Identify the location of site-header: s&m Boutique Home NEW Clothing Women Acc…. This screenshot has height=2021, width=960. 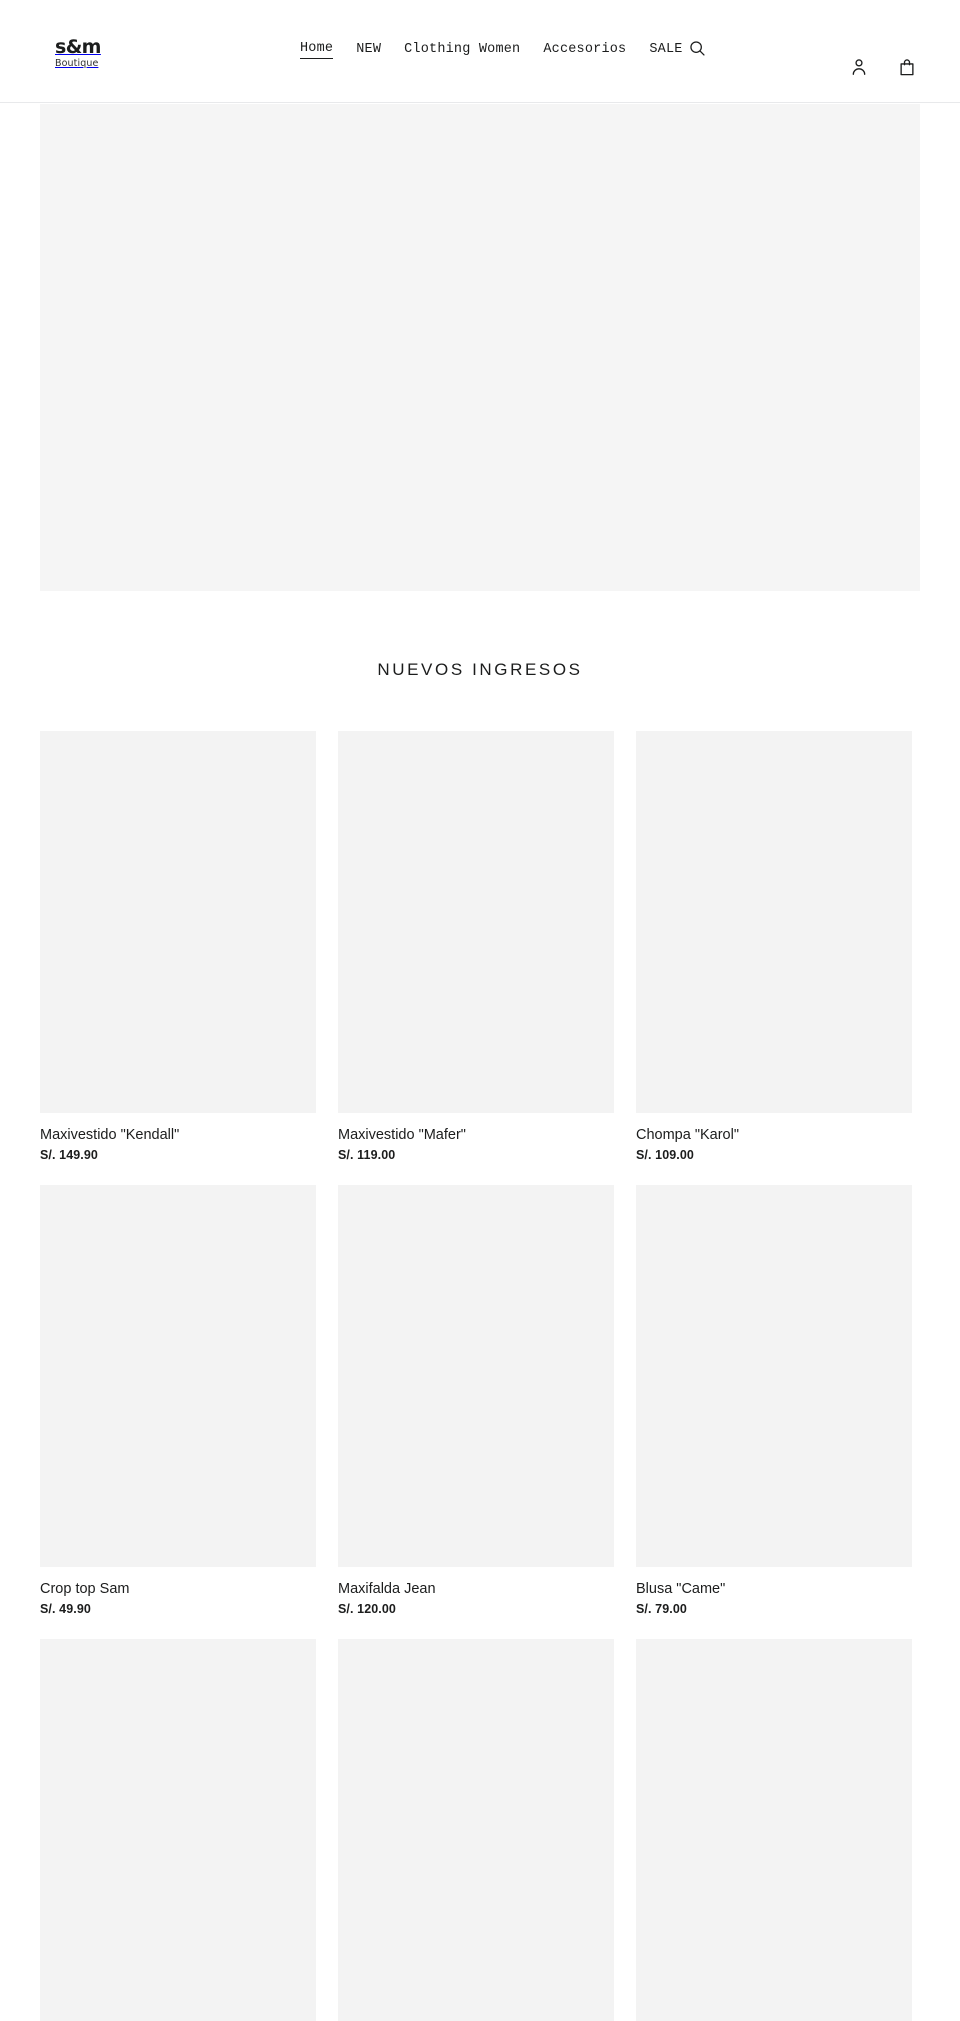
(480, 51).